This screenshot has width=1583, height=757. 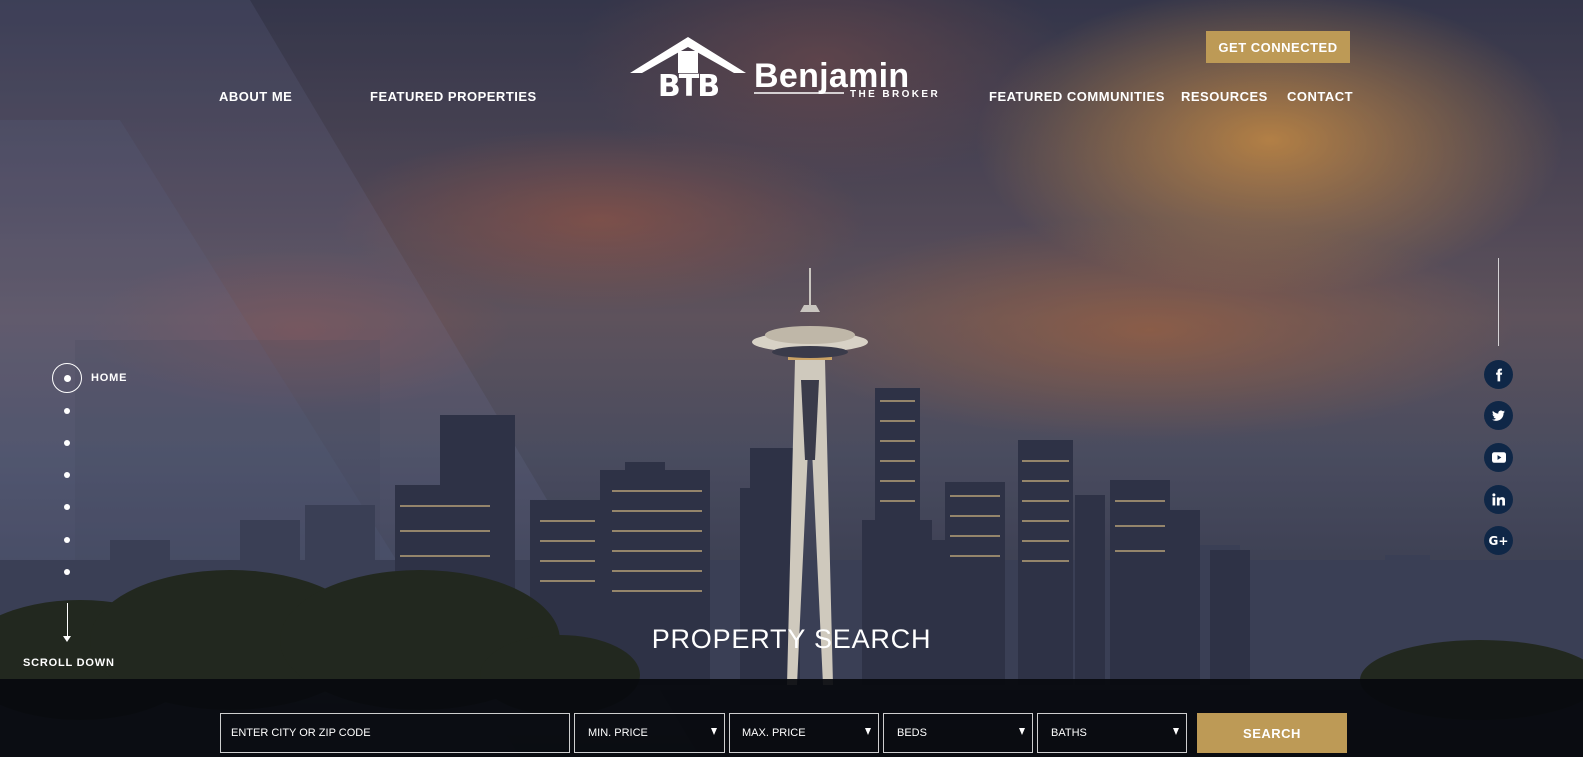 I want to click on nav-about-me: ABOUT ME, so click(x=255, y=96).